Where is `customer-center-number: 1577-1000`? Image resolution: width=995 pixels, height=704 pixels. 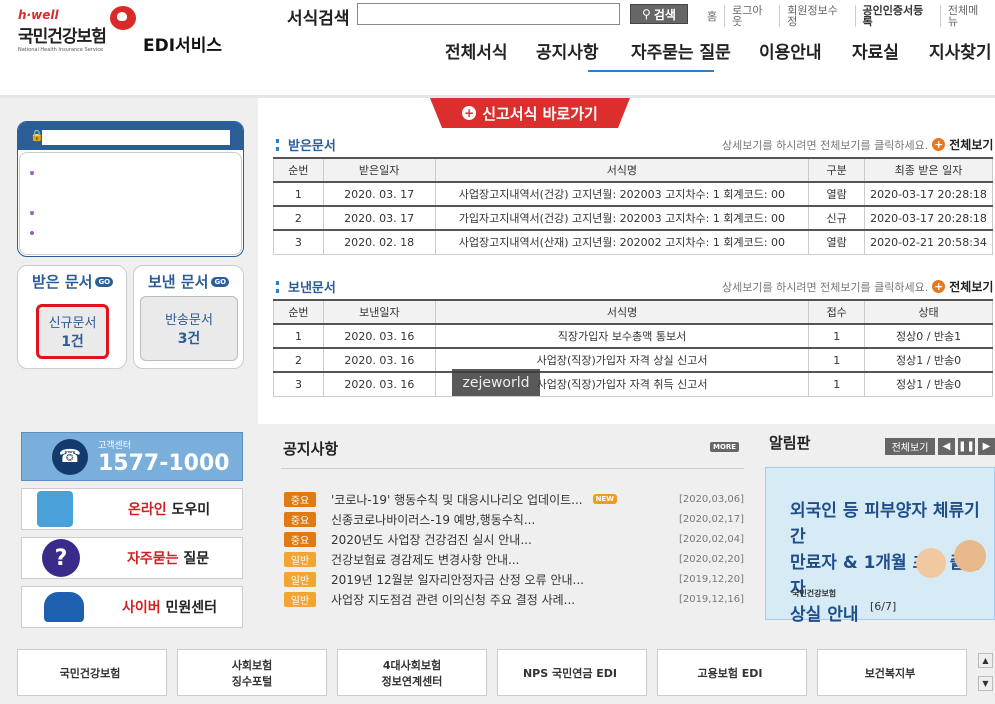
customer-center-number: 1577-1000 is located at coordinates (164, 463).